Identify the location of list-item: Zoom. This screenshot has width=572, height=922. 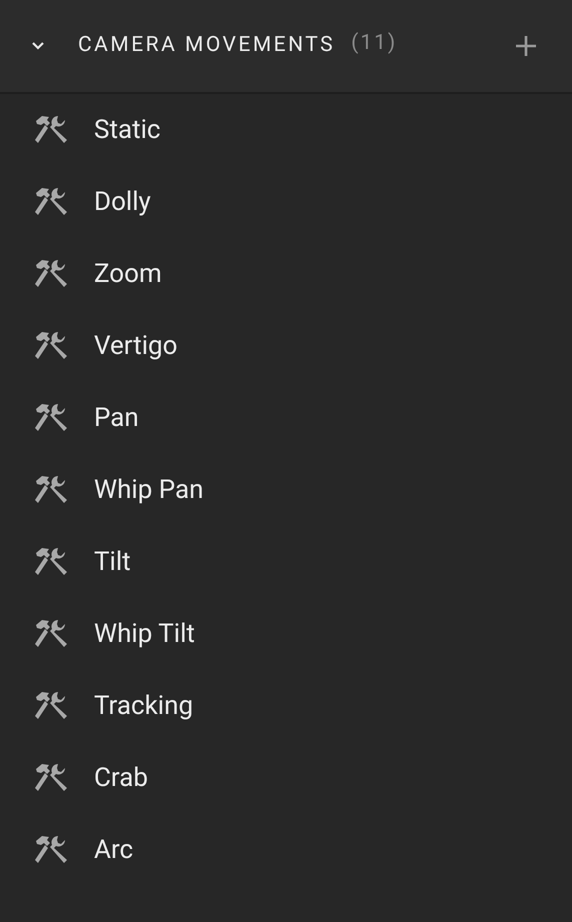
(128, 274).